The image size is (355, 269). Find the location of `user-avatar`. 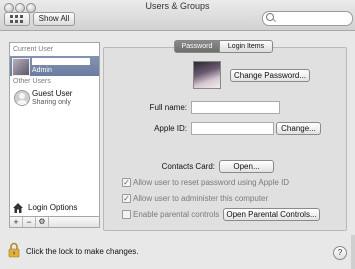

user-avatar is located at coordinates (21, 67).